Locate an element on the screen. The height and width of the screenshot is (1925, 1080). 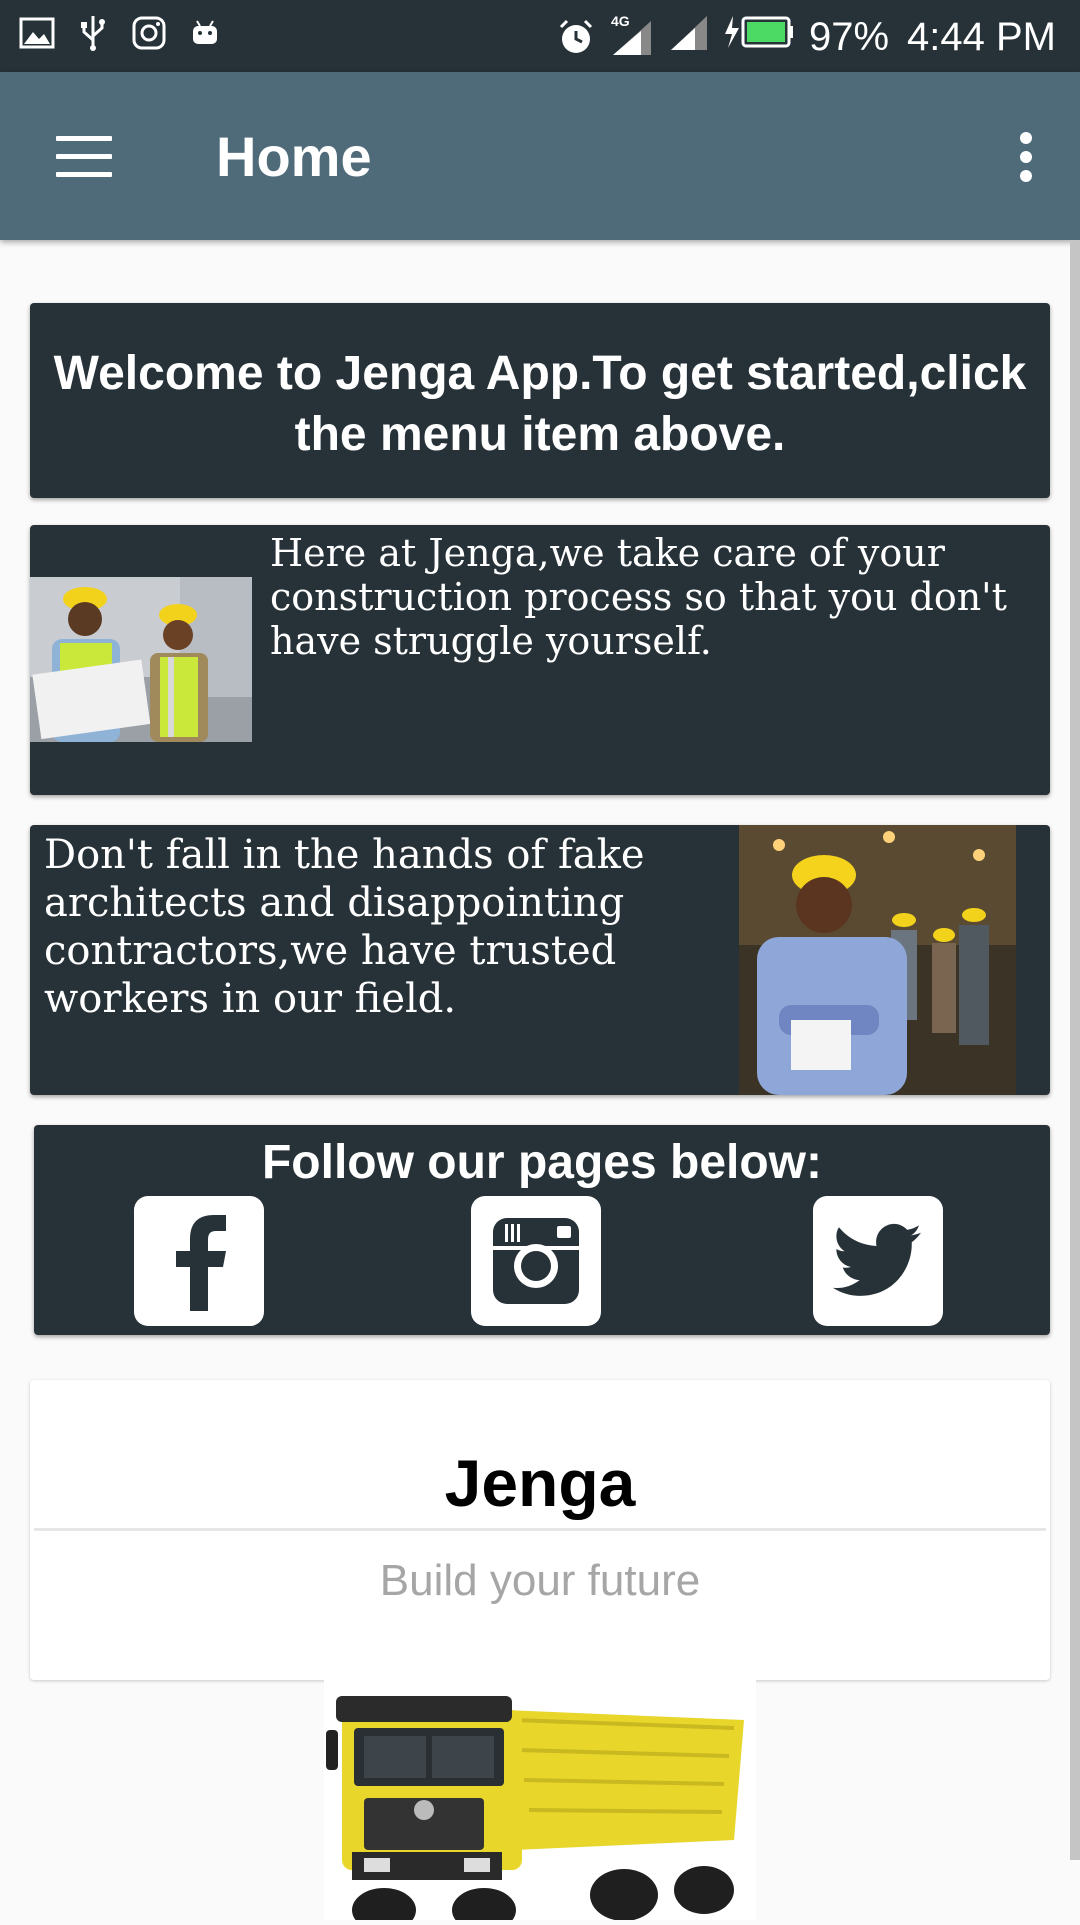
page-title: Home is located at coordinates (294, 156).